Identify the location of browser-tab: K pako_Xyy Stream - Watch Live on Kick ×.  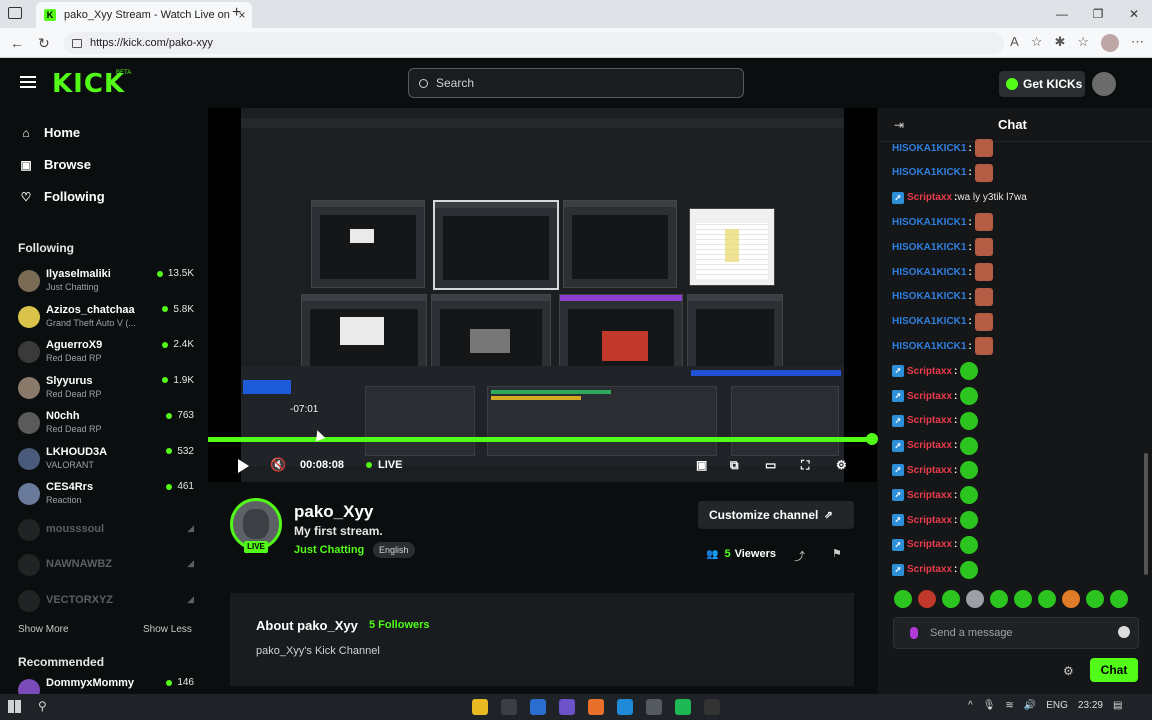
(144, 15).